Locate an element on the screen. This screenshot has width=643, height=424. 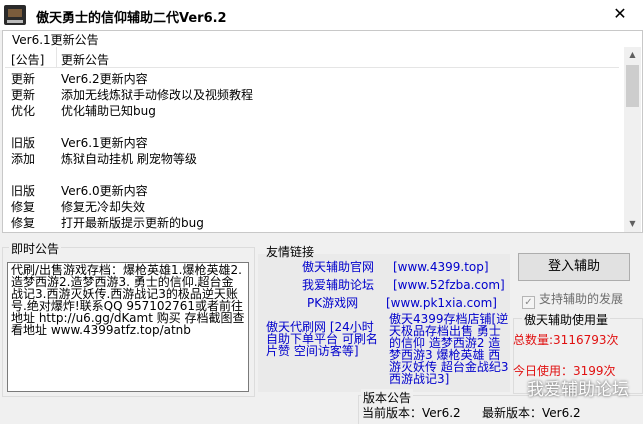
official-site-url: [www.4399.top] is located at coordinates (441, 267).